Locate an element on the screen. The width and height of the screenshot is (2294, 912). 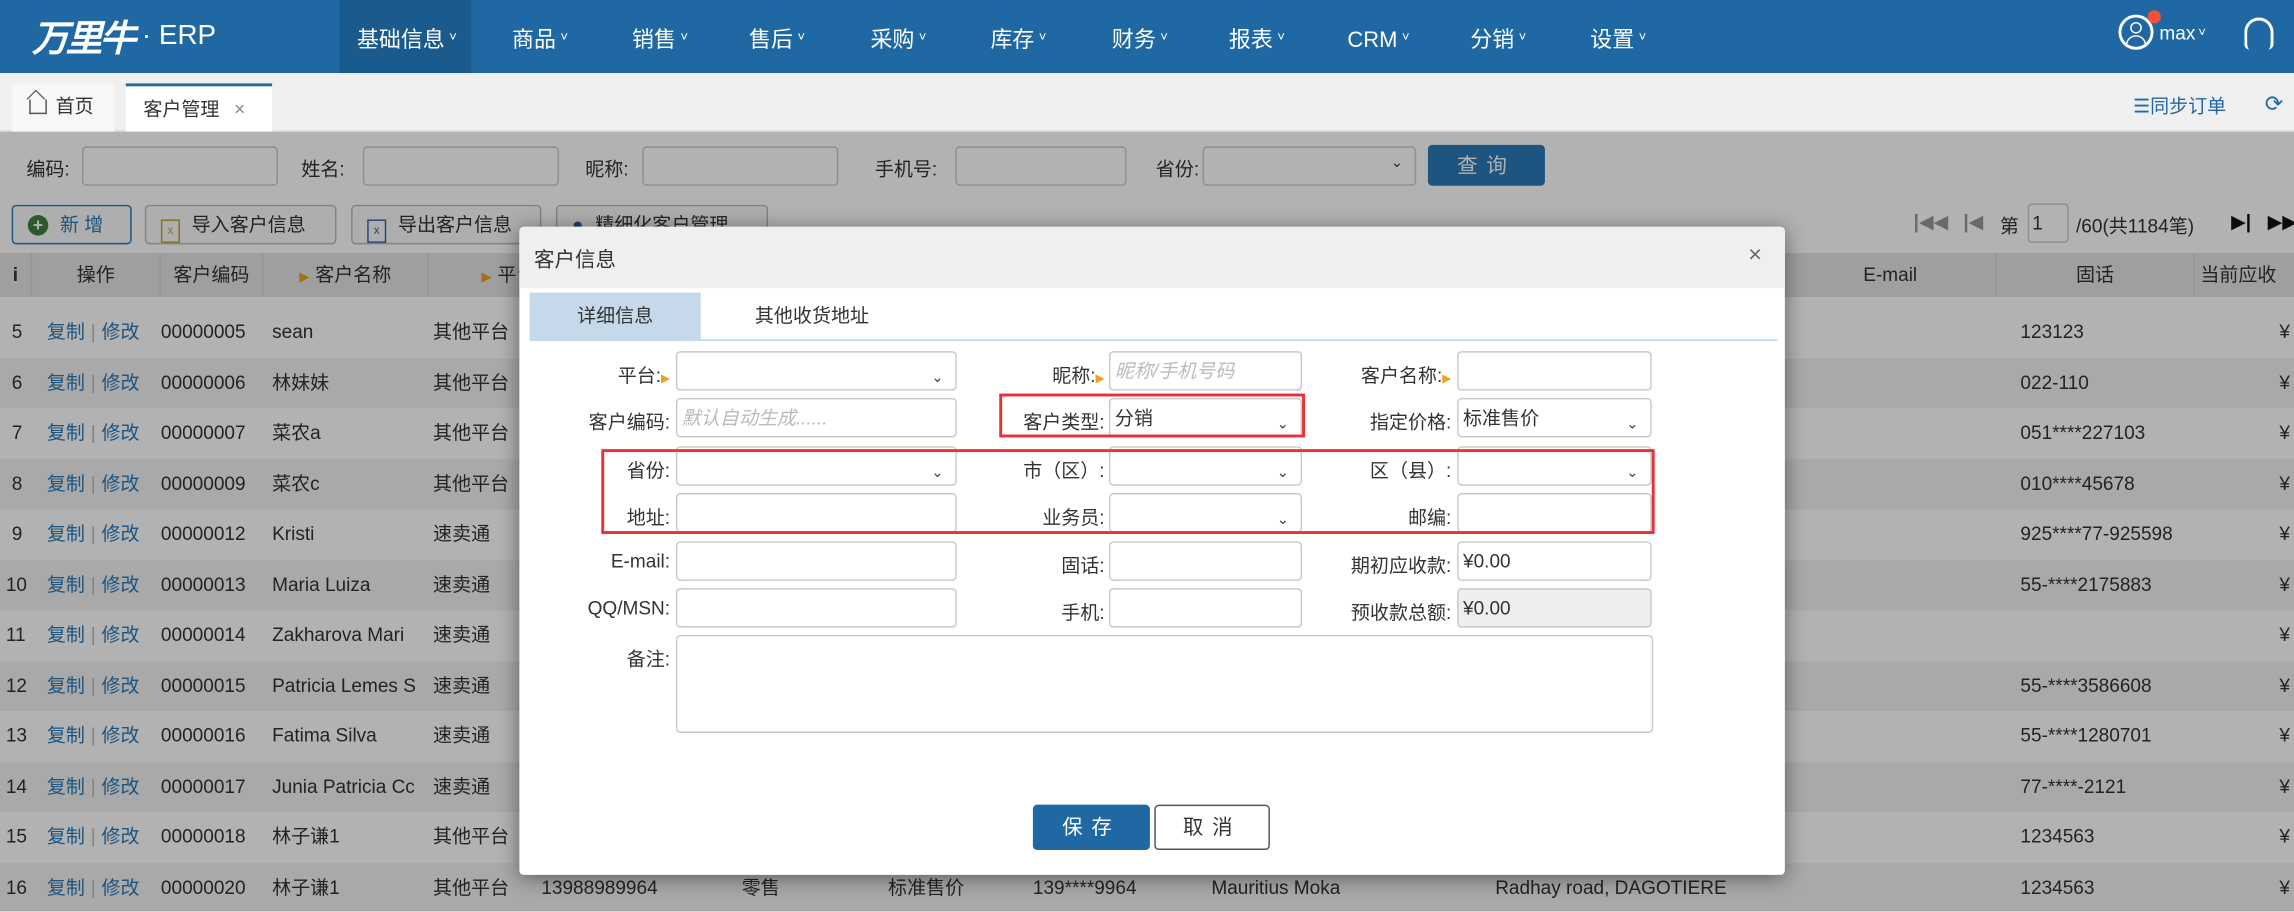
tab-details: 详细信息 is located at coordinates (615, 316).